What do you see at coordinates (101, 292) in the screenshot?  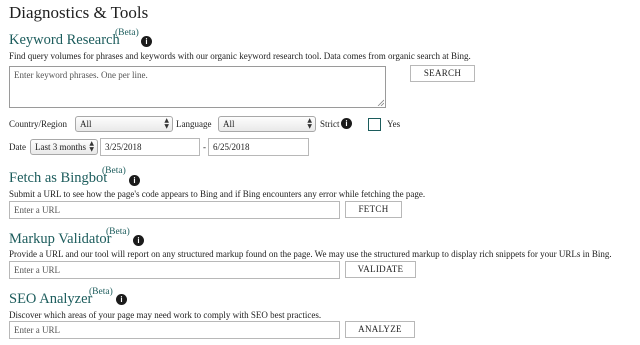 I see `seo-analyzer-beta: (Beta)` at bounding box center [101, 292].